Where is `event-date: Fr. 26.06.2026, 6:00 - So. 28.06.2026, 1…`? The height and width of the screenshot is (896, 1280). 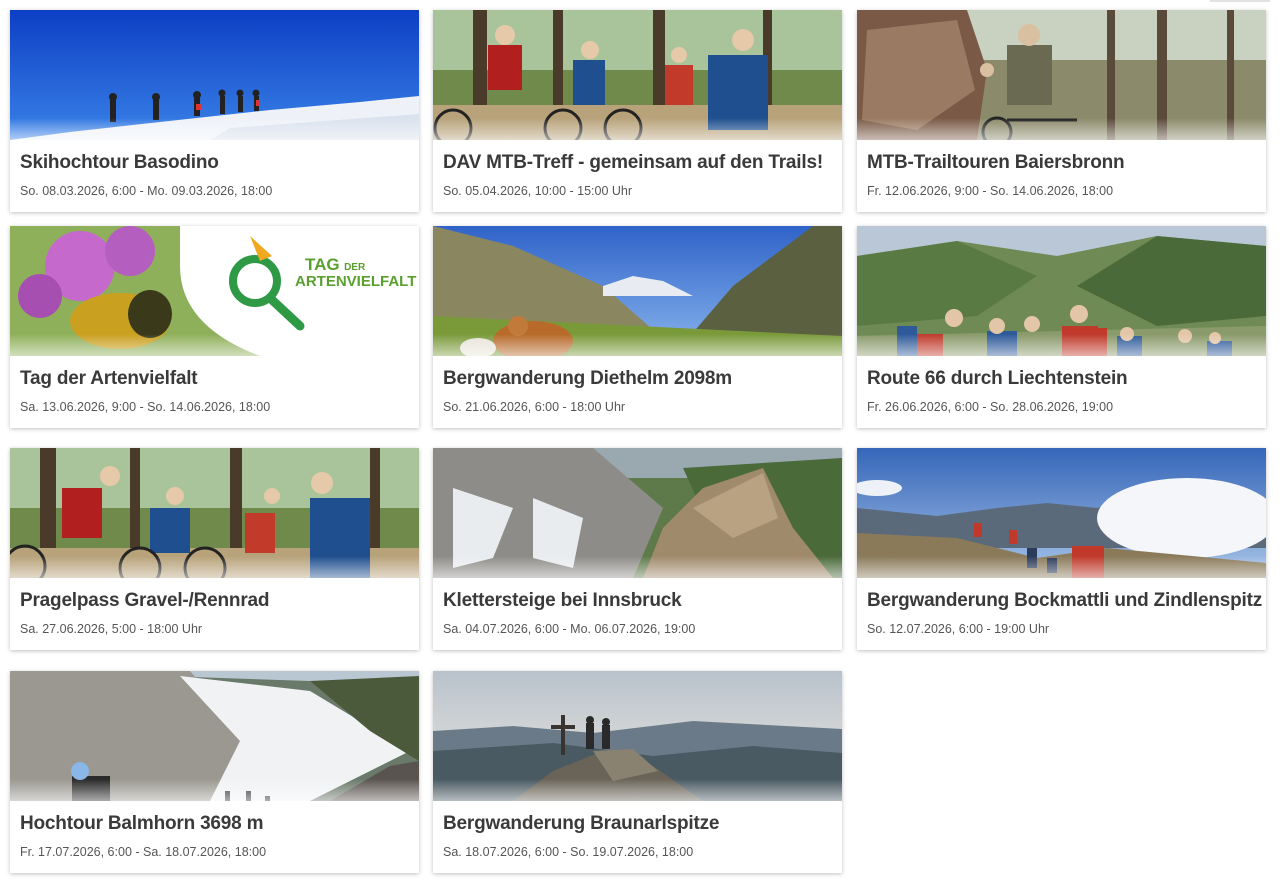 event-date: Fr. 26.06.2026, 6:00 - So. 28.06.2026, 1… is located at coordinates (990, 407).